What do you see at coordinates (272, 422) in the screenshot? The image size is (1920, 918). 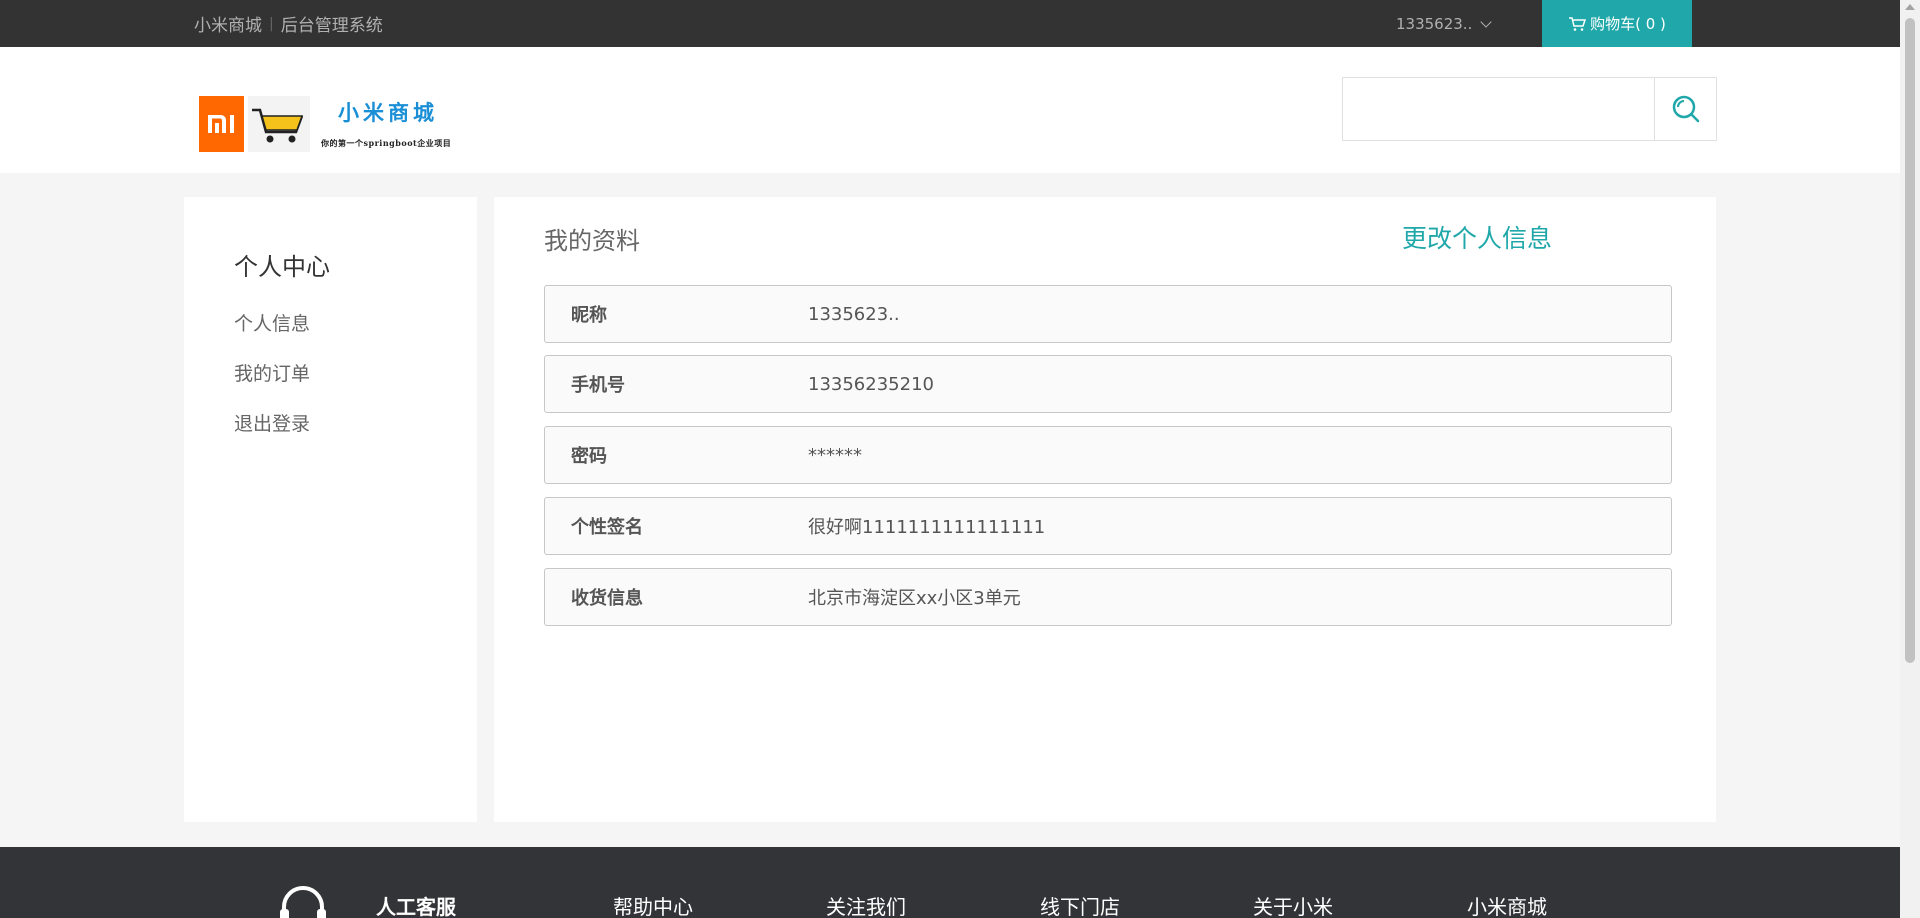 I see `sidebar-item-logout: 退出登录` at bounding box center [272, 422].